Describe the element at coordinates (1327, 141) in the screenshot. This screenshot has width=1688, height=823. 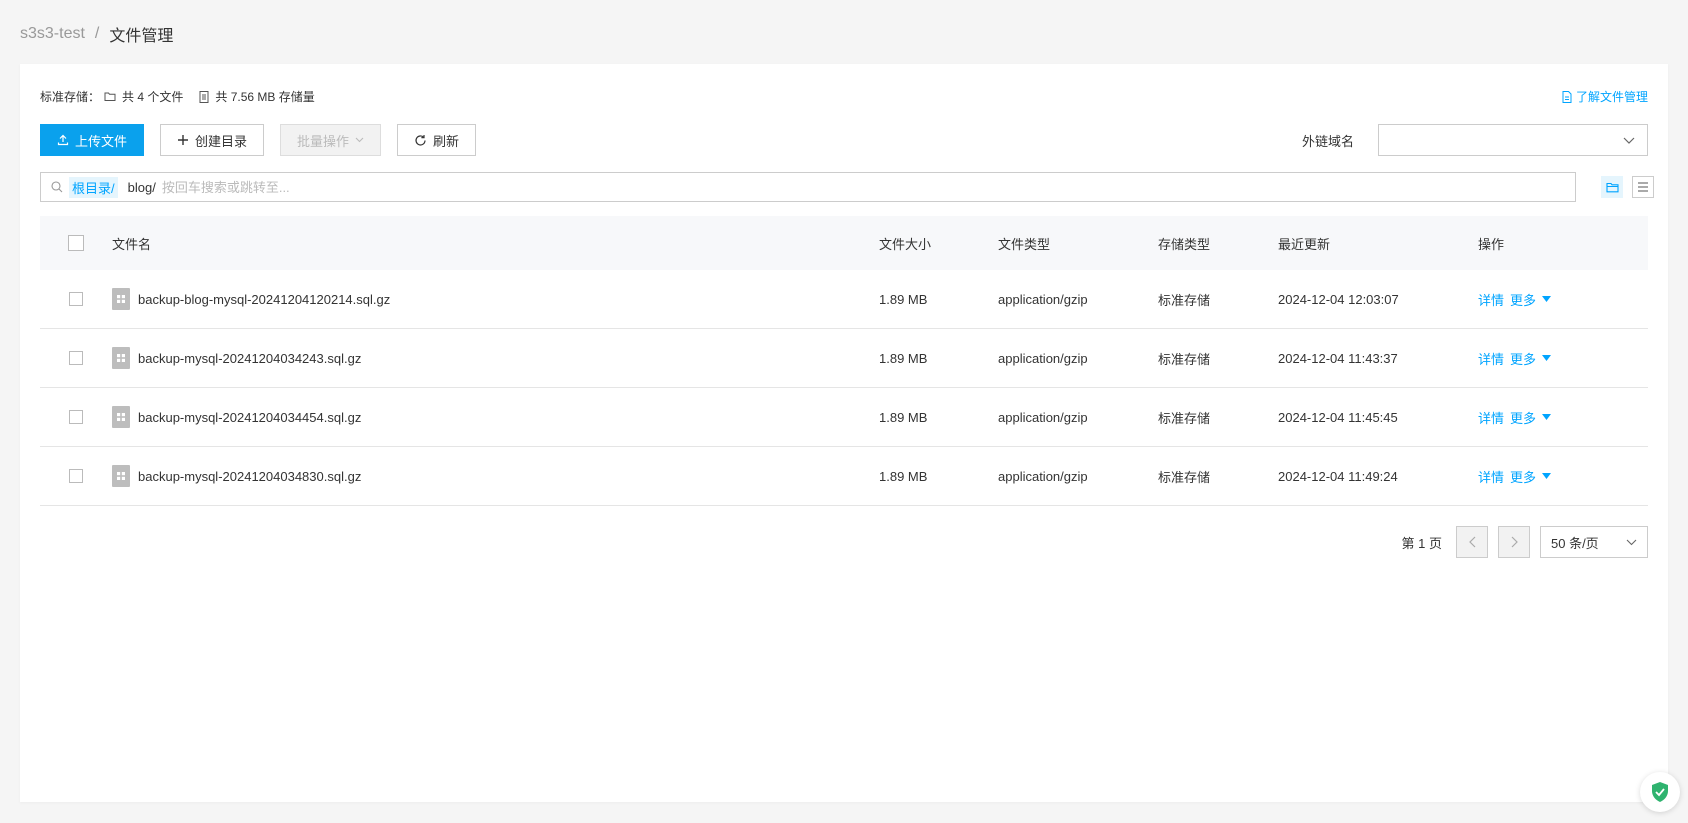
I see `external-domain-label: 外链域名` at that location.